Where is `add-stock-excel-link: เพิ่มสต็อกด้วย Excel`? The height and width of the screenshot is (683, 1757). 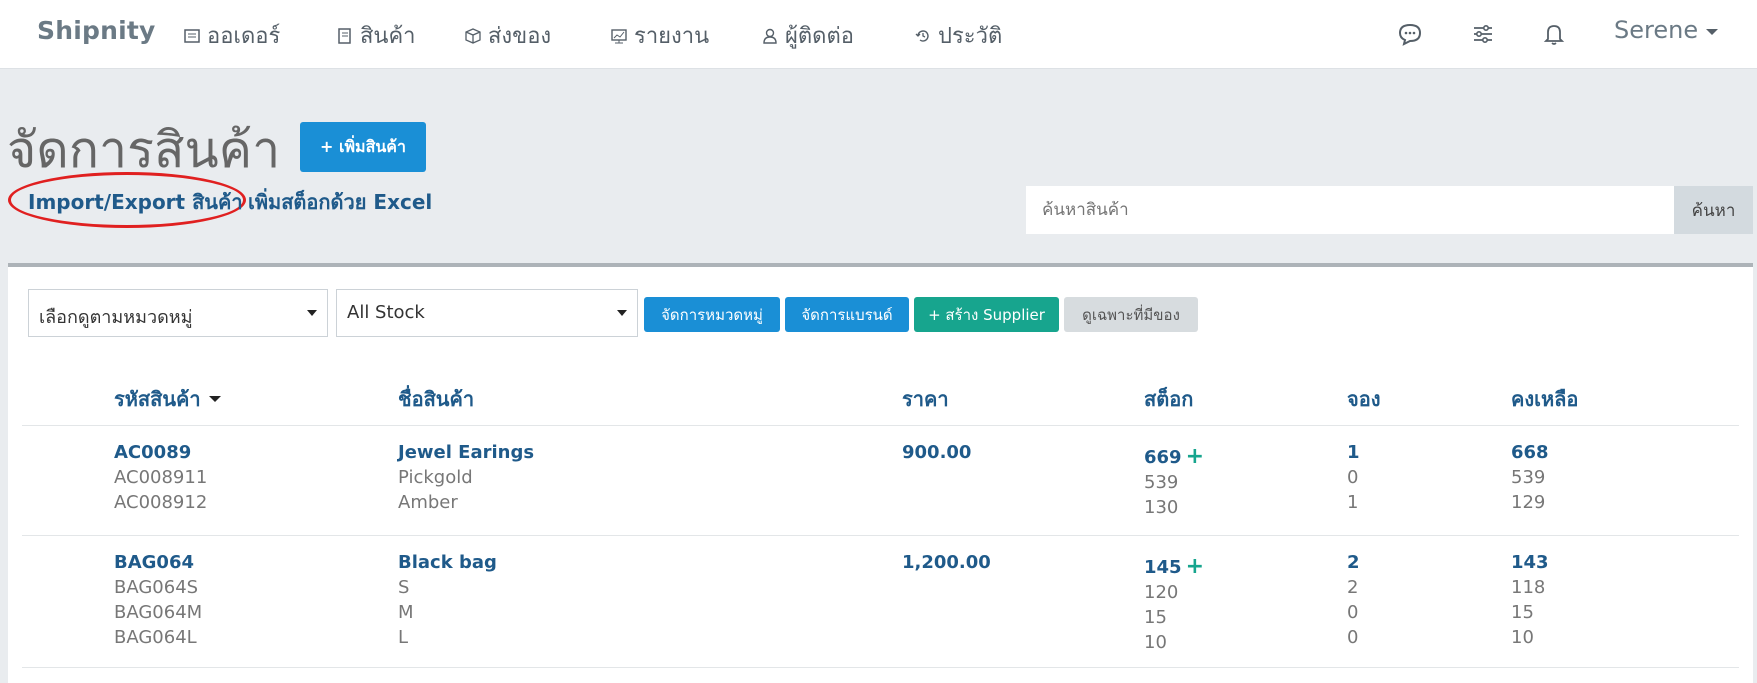 add-stock-excel-link: เพิ่มสต็อกด้วย Excel is located at coordinates (340, 202).